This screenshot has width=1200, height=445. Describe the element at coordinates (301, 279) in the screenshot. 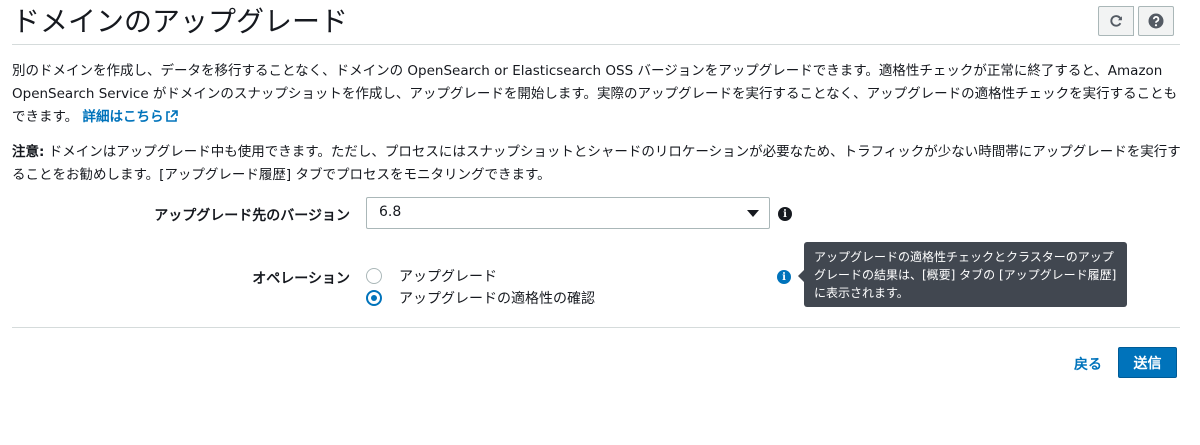

I see `operation-label: オペレーション` at that location.